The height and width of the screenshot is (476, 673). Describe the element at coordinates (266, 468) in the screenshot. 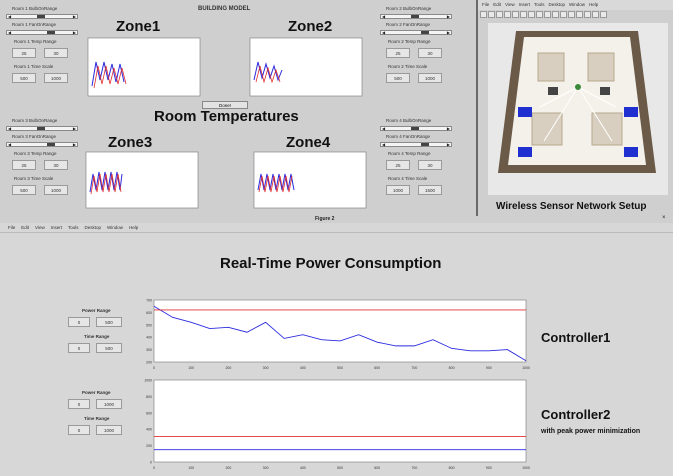

I see `x-tick-label: 300` at that location.